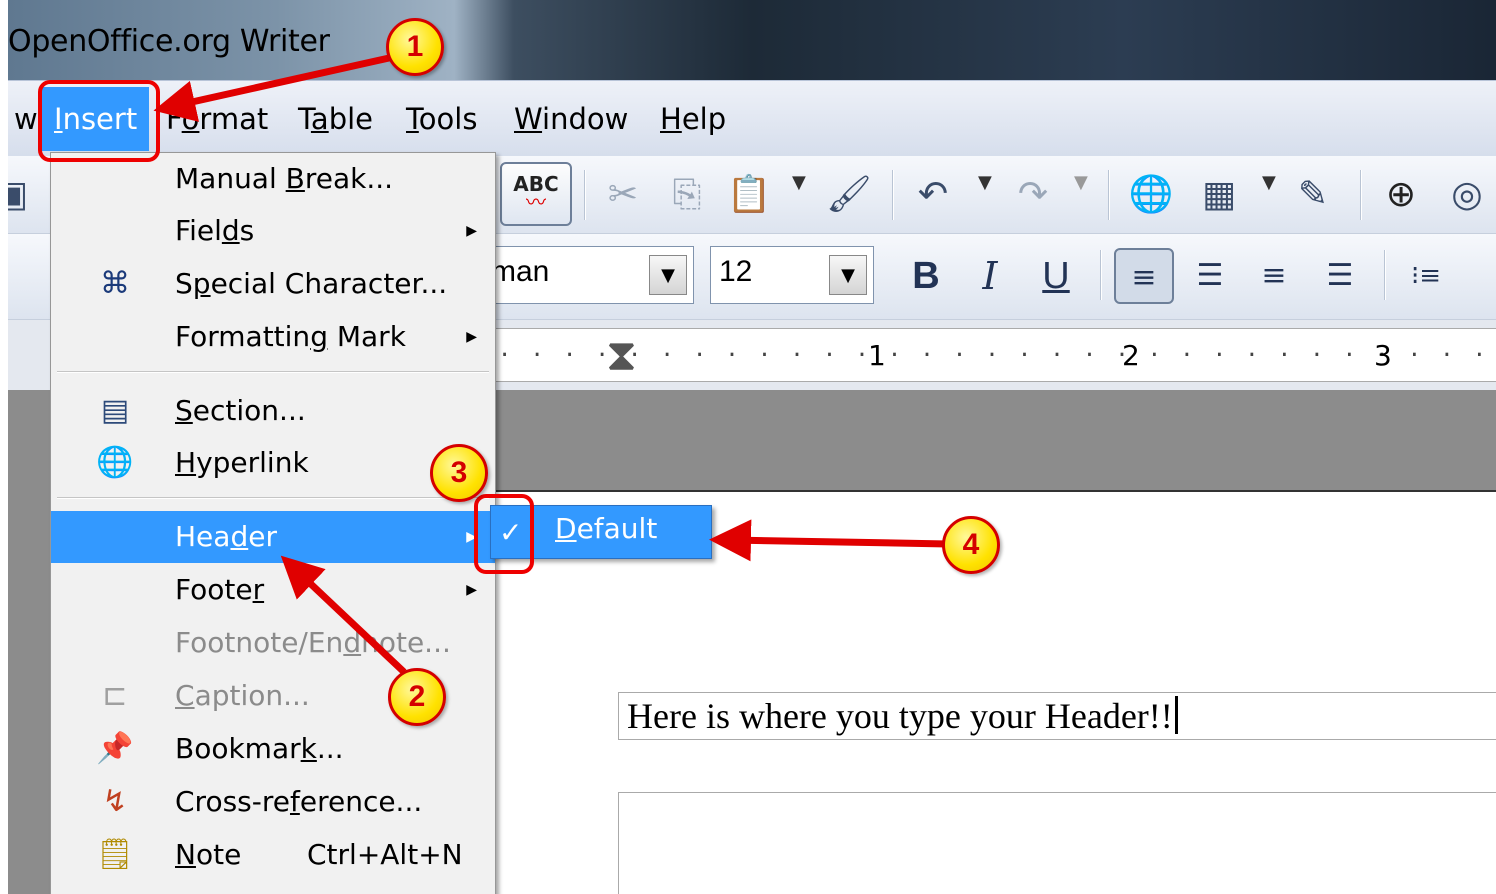 This screenshot has width=1496, height=894. What do you see at coordinates (926, 276) in the screenshot?
I see `bold-button: B` at bounding box center [926, 276].